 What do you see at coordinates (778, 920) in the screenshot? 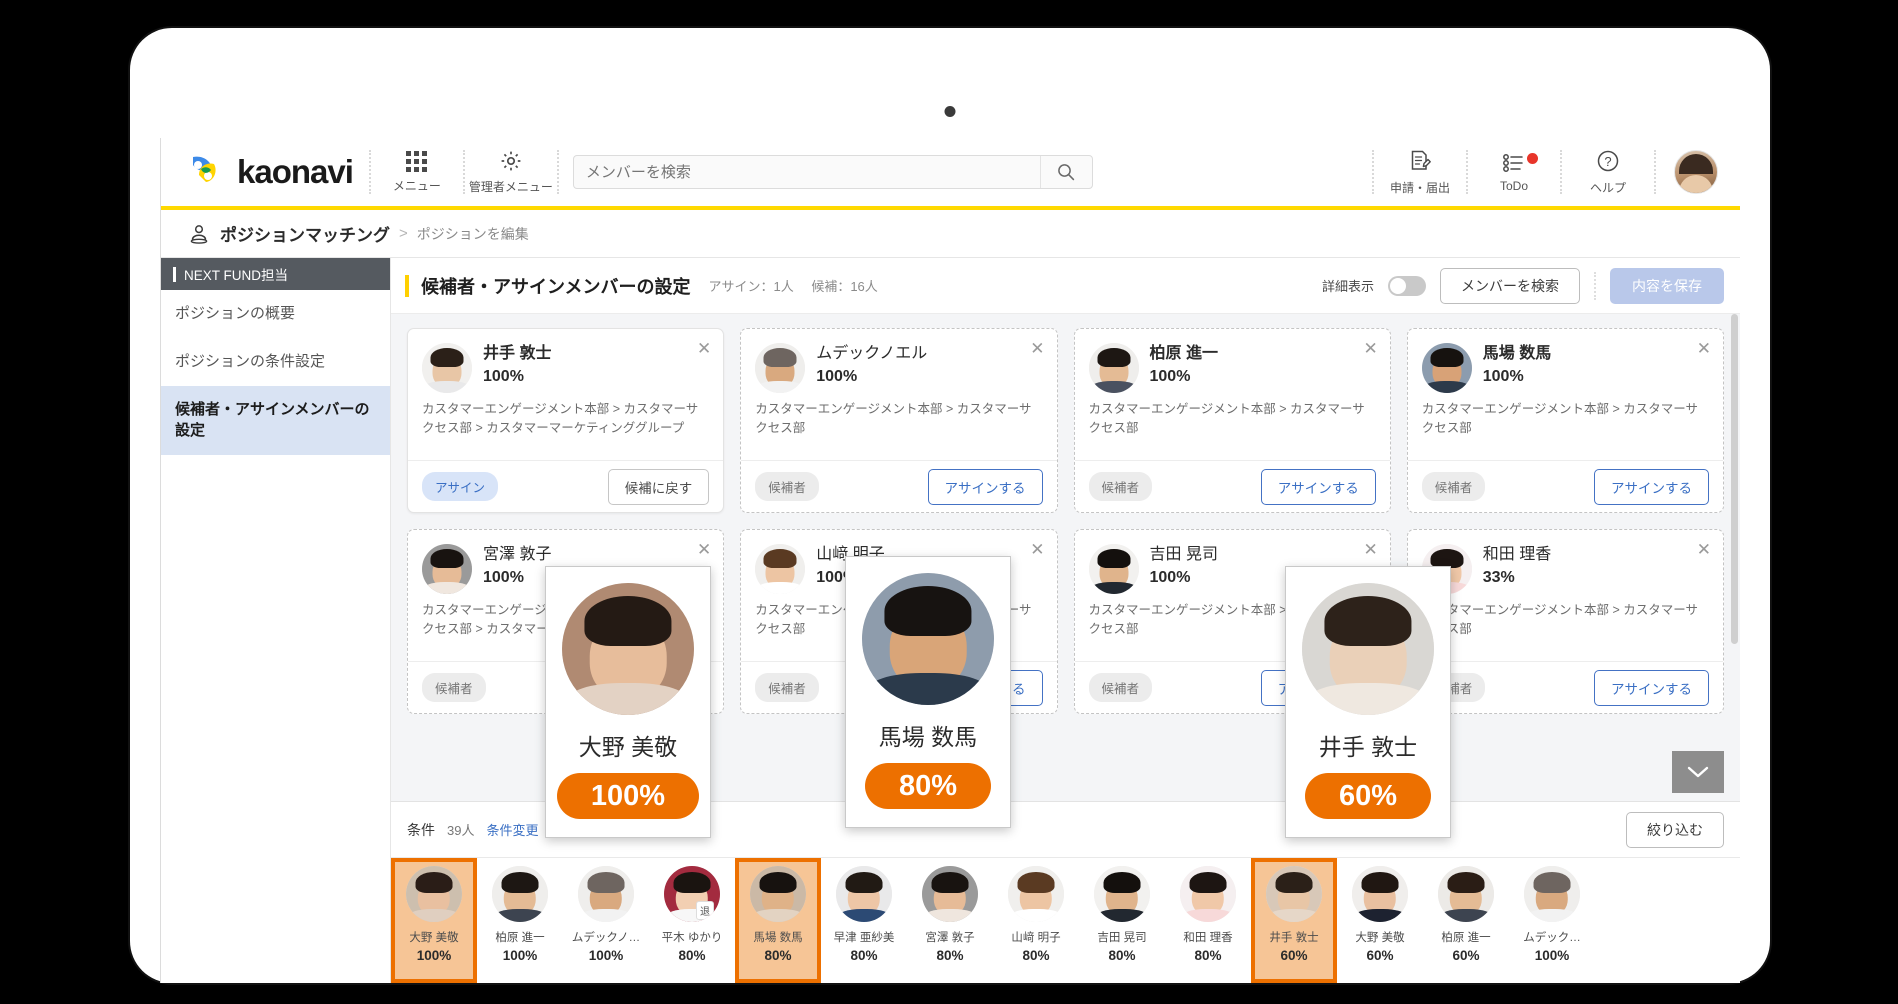
I see `thumbnail-item: 馬場 数馬 80%` at bounding box center [778, 920].